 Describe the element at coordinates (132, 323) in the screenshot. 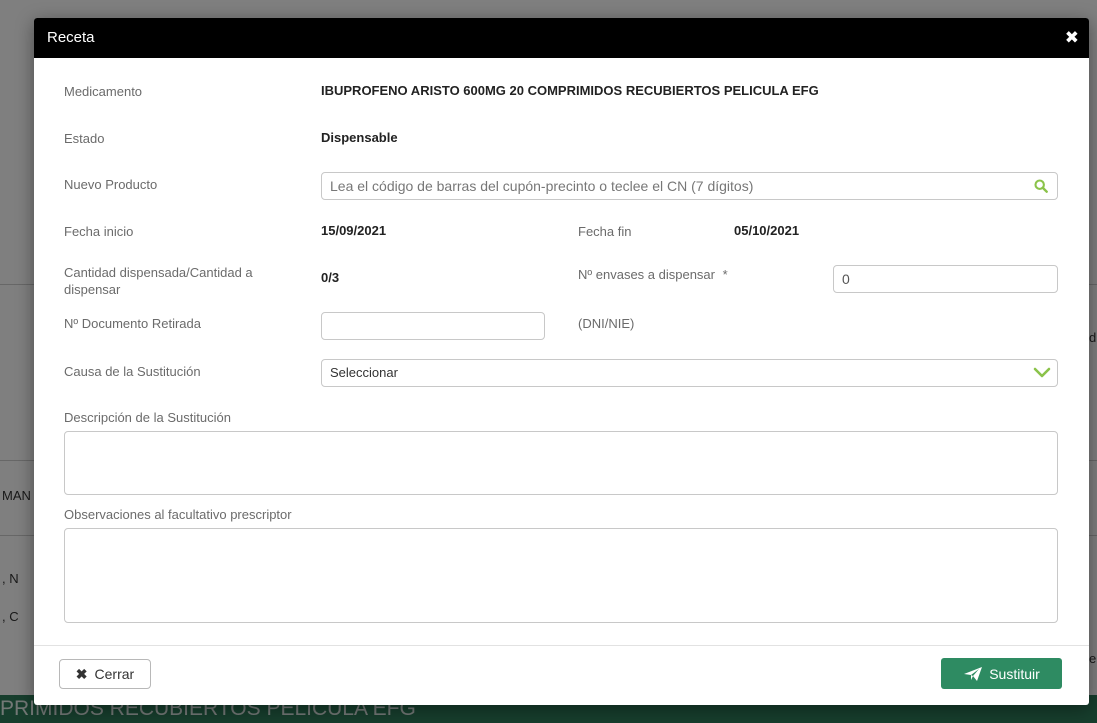

I see `documento-label: Nº Documento Retirada` at that location.